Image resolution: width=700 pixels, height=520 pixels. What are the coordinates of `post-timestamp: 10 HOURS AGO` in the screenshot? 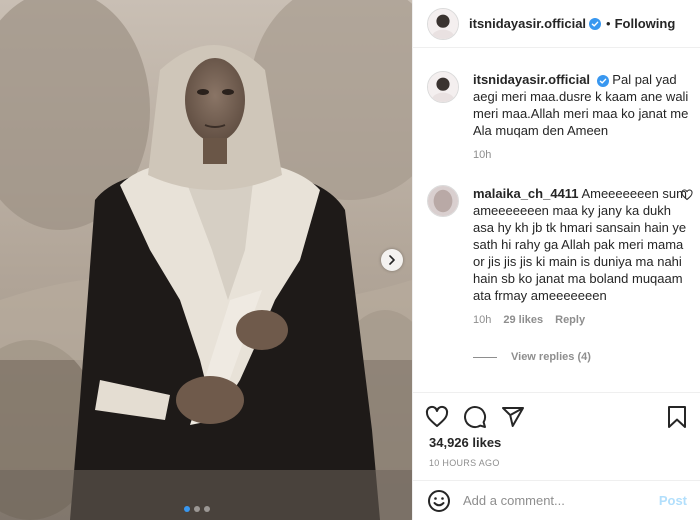 It's located at (557, 463).